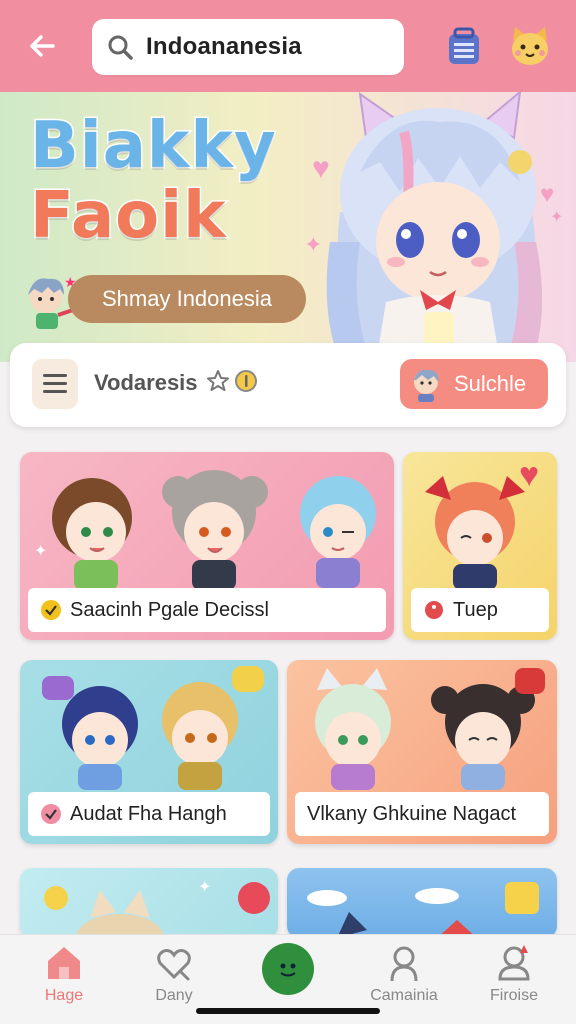 This screenshot has height=1024, width=576. I want to click on arrow-left-icon, so click(42, 46).